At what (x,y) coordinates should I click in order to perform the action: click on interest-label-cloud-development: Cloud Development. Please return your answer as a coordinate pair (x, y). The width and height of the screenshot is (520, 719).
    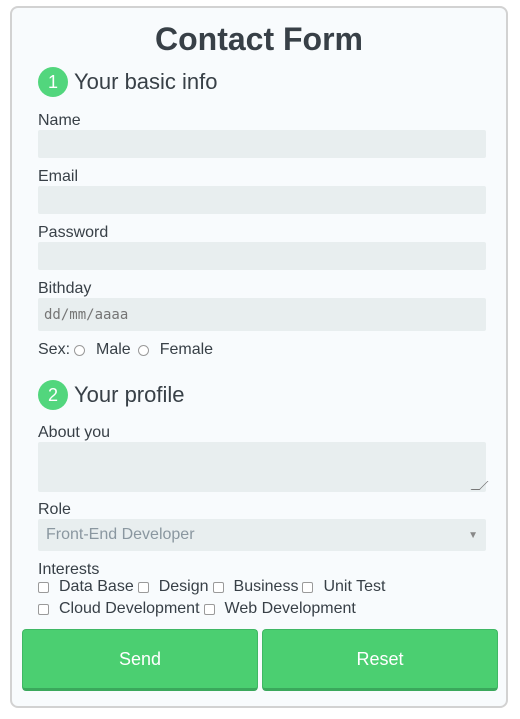
    Looking at the image, I should click on (129, 608).